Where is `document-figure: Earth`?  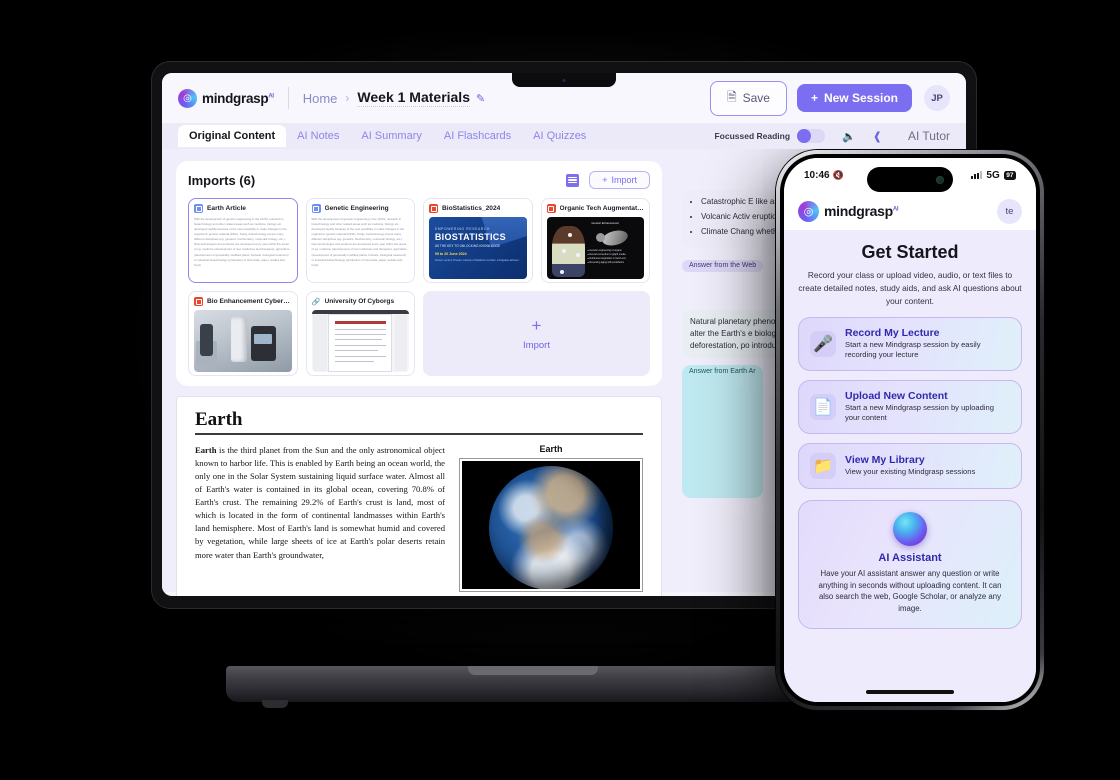 document-figure: Earth is located at coordinates (551, 518).